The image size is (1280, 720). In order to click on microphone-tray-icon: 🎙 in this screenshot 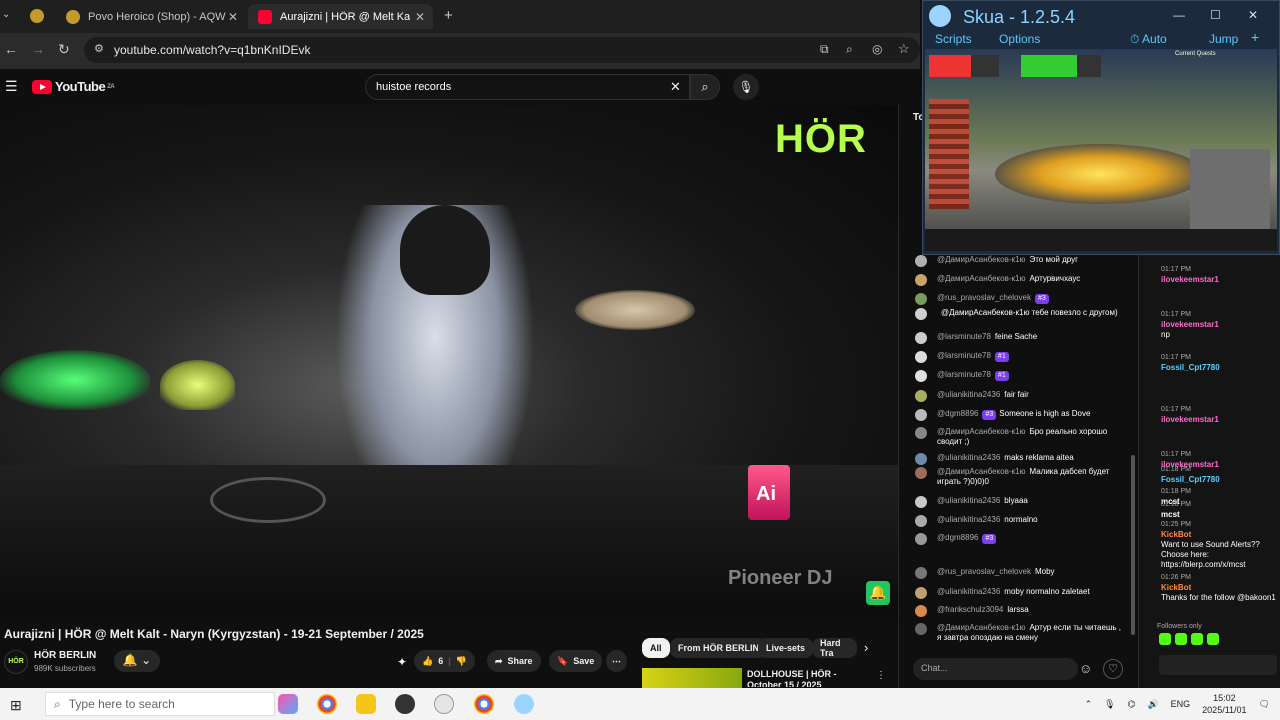, I will do `click(1109, 704)`.